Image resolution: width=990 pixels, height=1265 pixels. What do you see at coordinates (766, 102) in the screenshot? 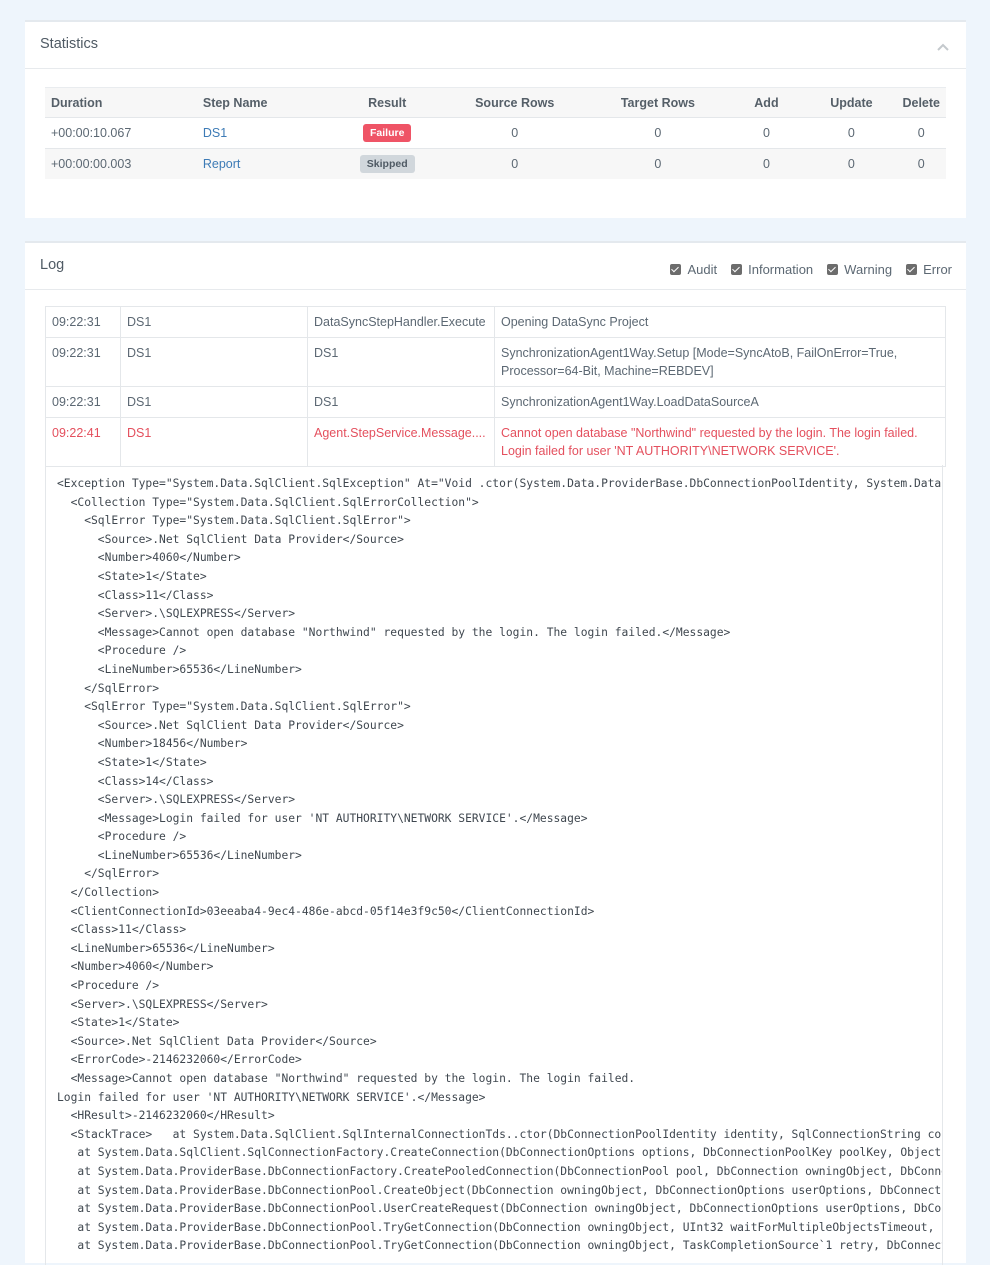
I see `column-header-add: Add` at bounding box center [766, 102].